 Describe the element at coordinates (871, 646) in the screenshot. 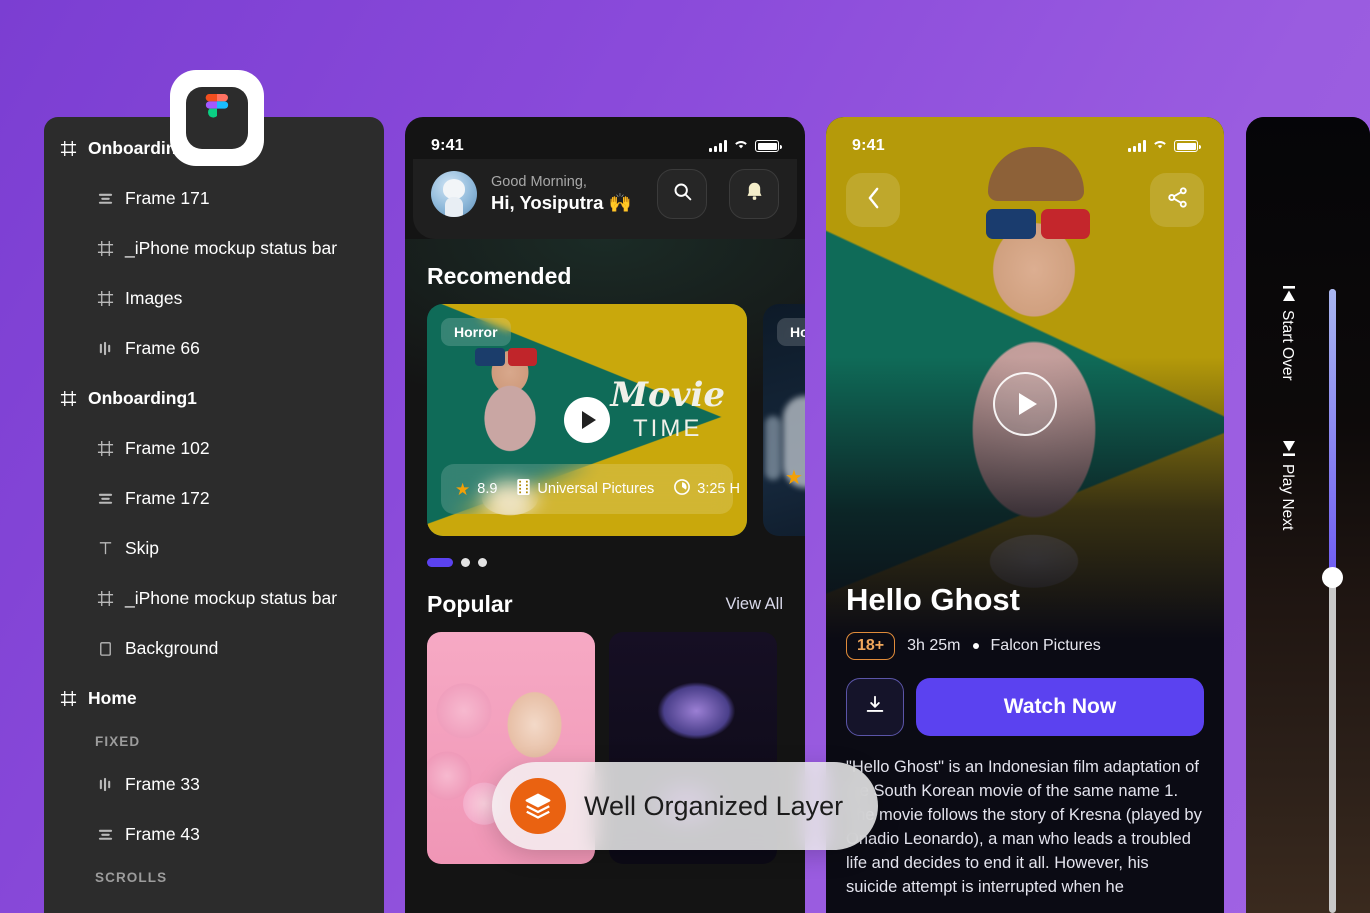

I see `age-rating-badge: 18+` at that location.